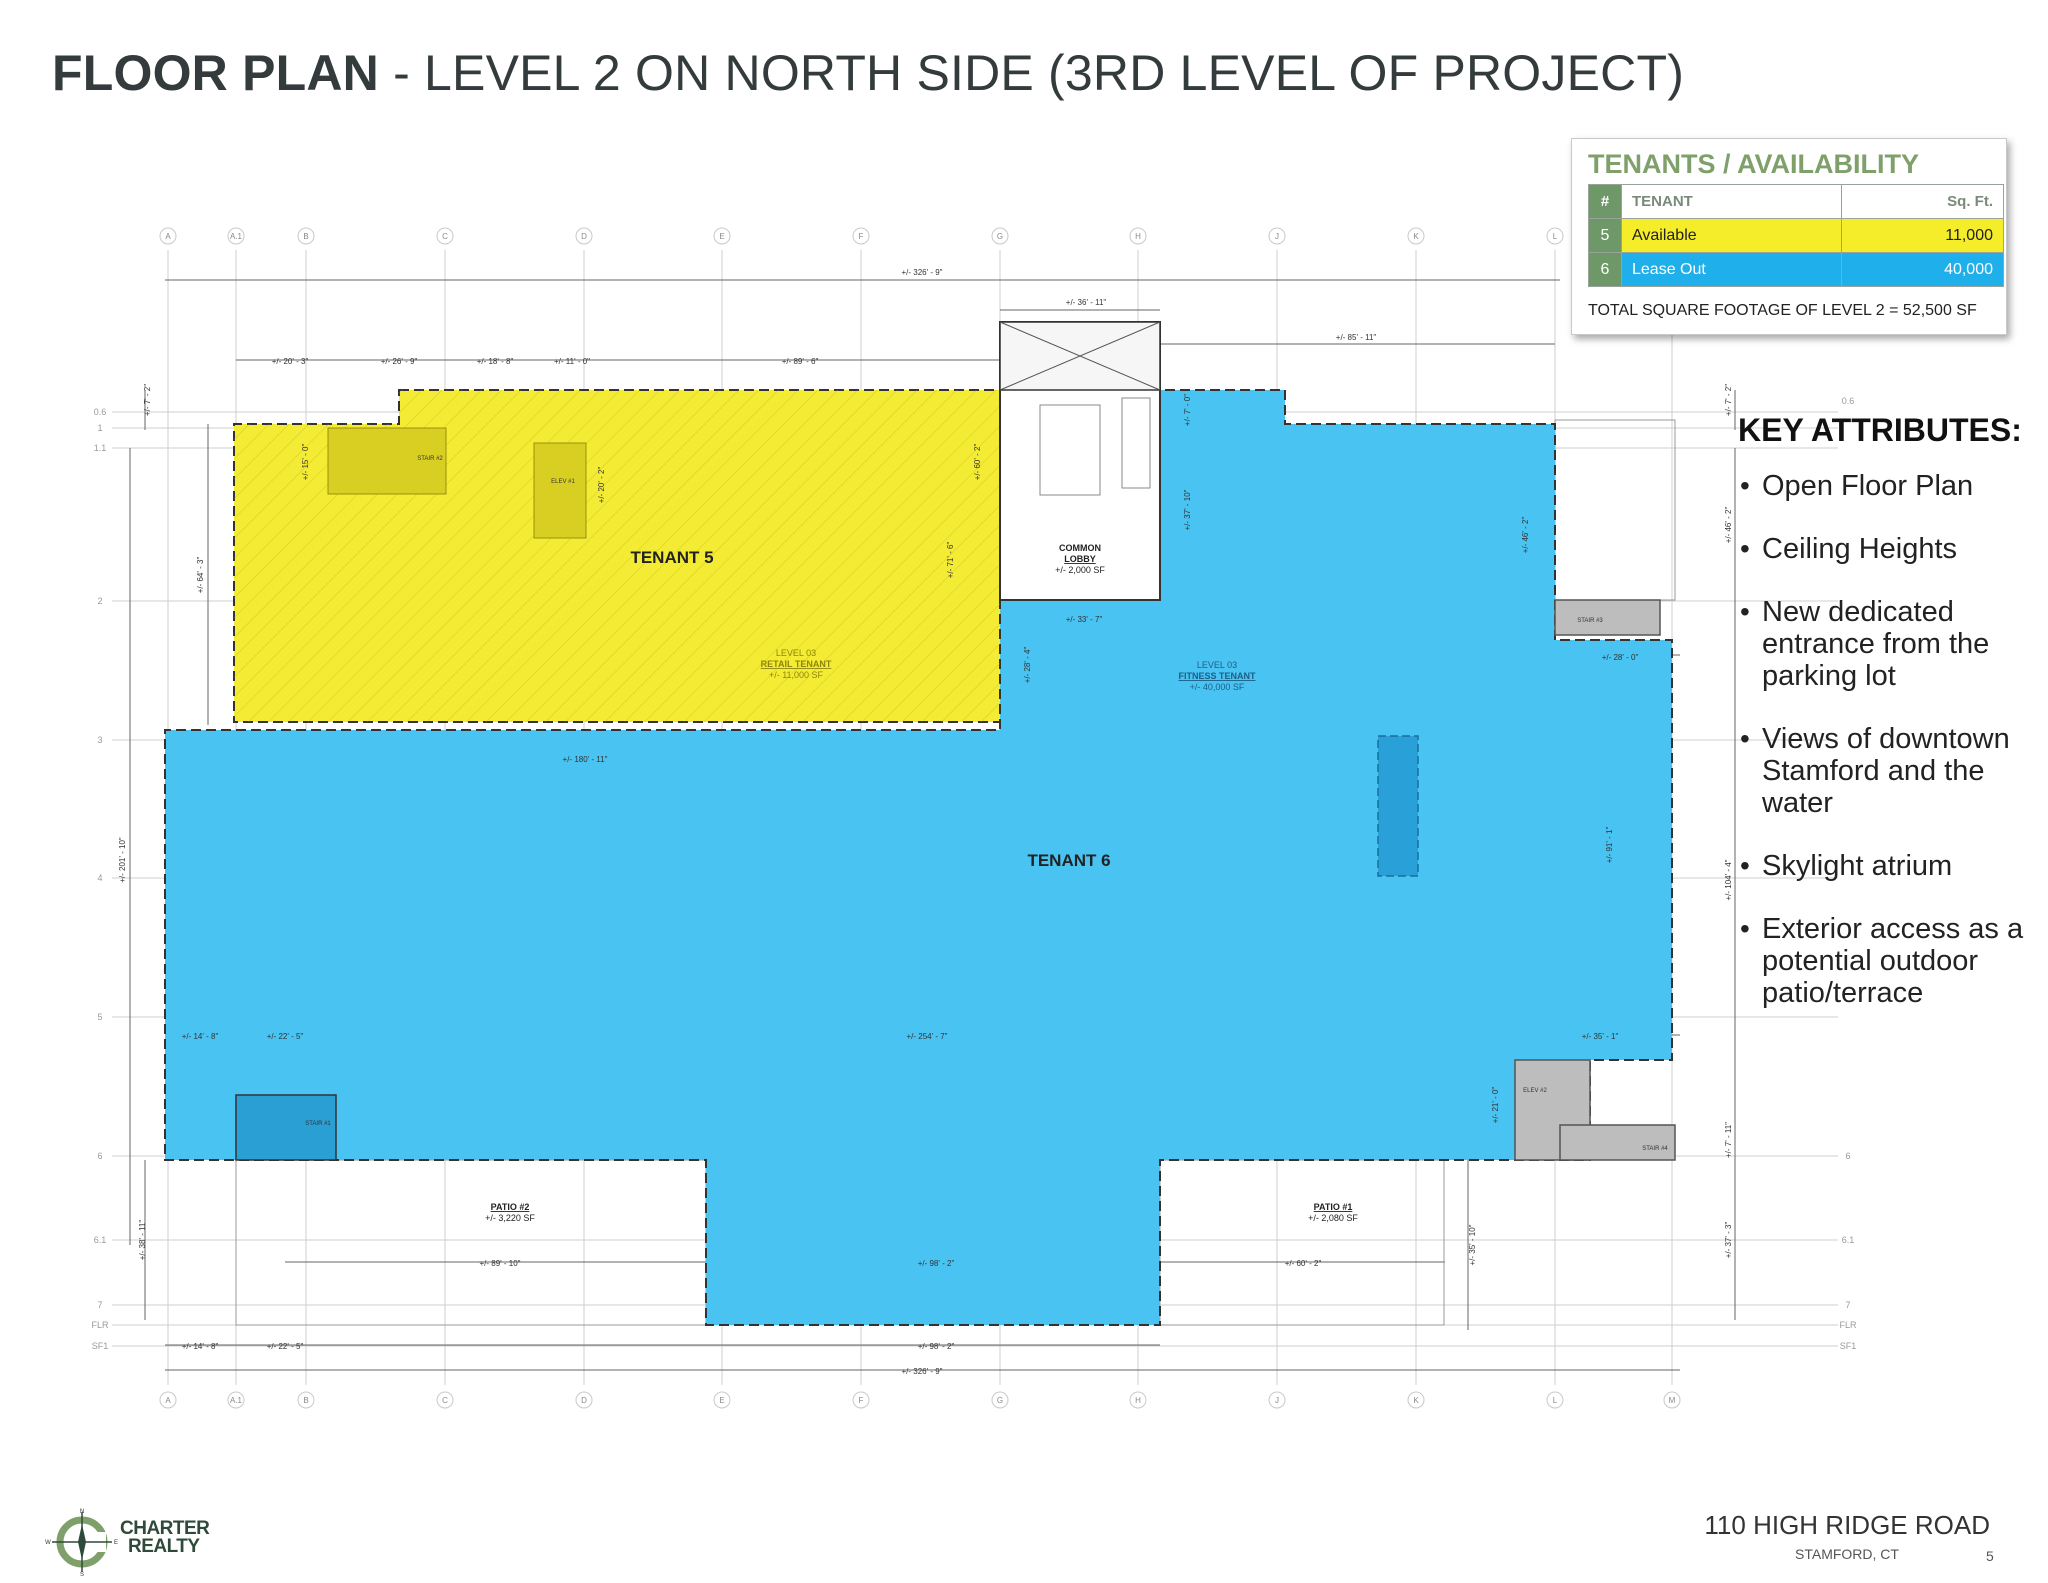 Image resolution: width=2048 pixels, height=1583 pixels. Describe the element at coordinates (926, 1036) in the screenshot. I see `svg-text: +/- 254' - 7"` at that location.